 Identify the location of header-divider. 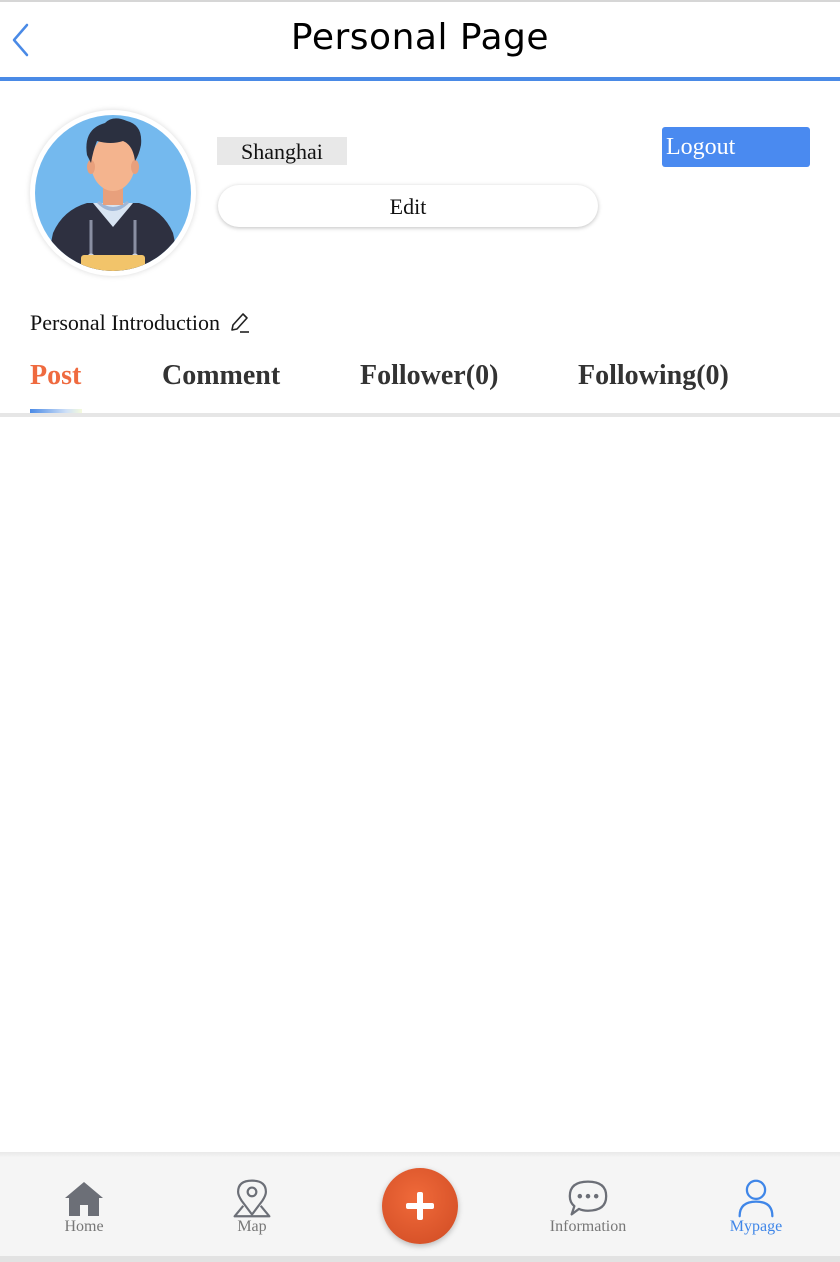
(420, 79).